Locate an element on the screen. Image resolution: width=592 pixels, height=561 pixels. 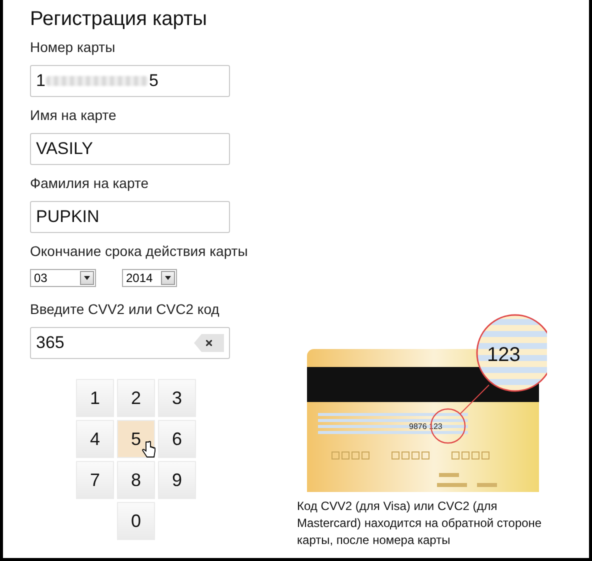
field-label: Имя на карте is located at coordinates (74, 115).